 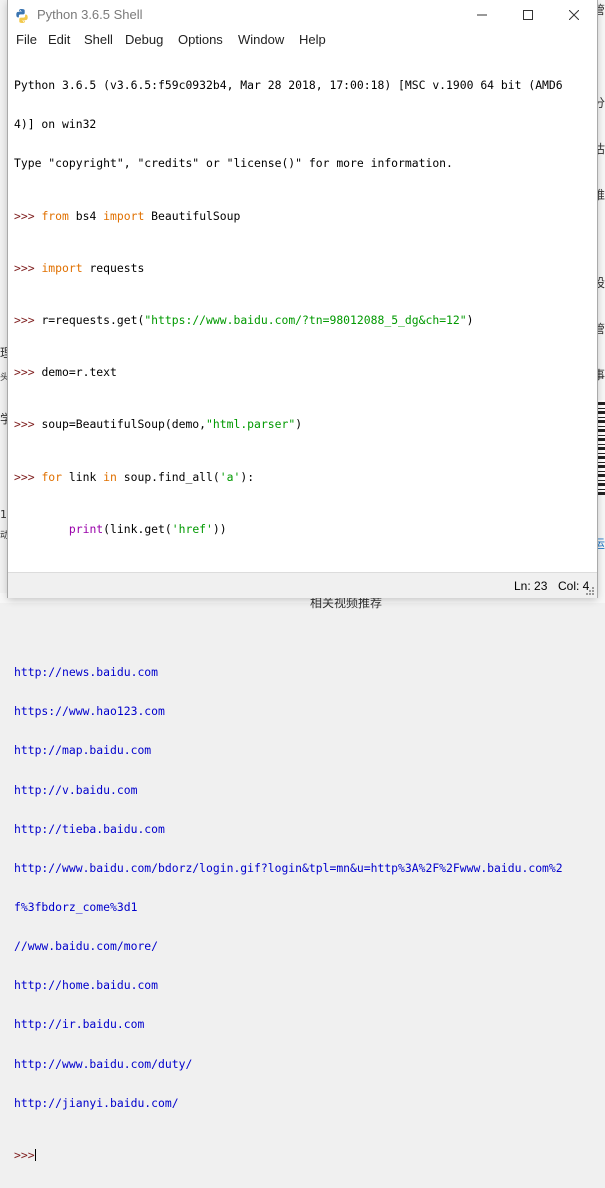 What do you see at coordinates (590, 591) in the screenshot?
I see `resize-grip-icon` at bounding box center [590, 591].